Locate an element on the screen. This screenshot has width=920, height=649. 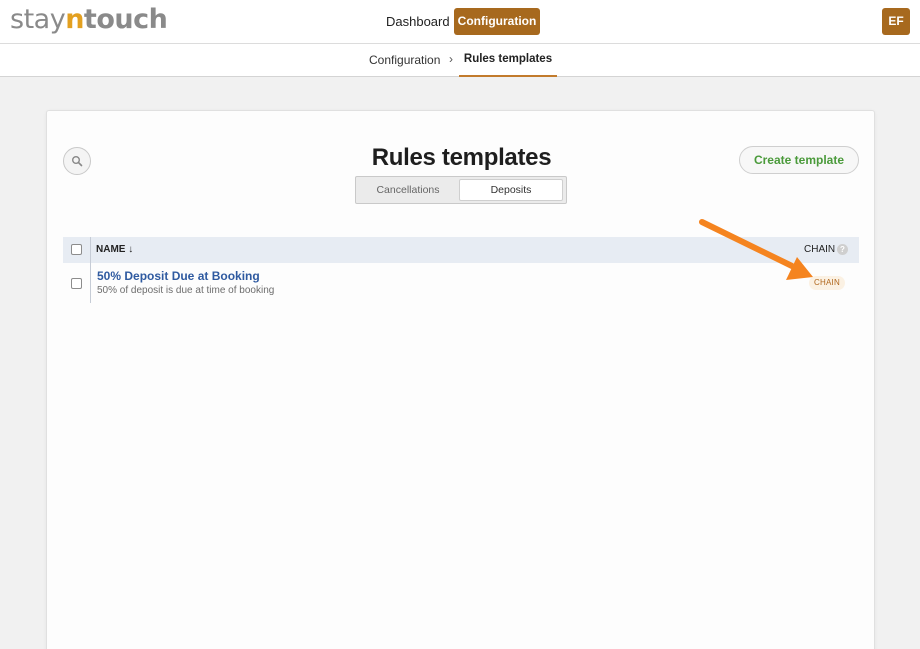
breadcrumb-configuration: Configuration is located at coordinates (404, 60).